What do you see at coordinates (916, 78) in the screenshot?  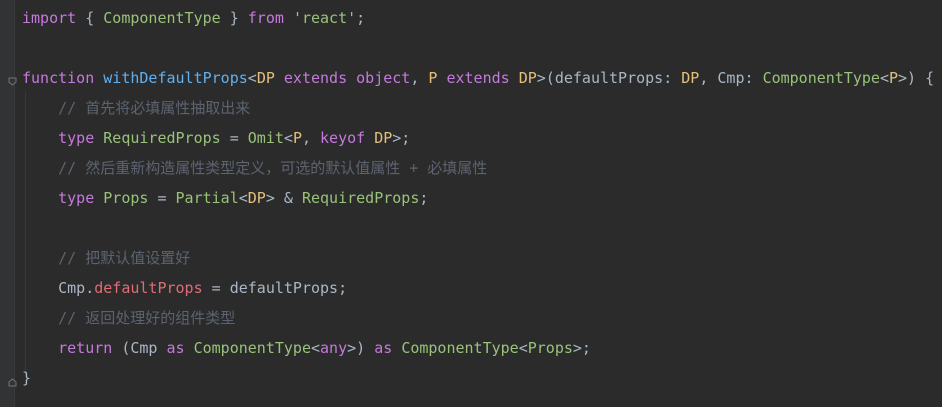 I see `code-token: >) {` at bounding box center [916, 78].